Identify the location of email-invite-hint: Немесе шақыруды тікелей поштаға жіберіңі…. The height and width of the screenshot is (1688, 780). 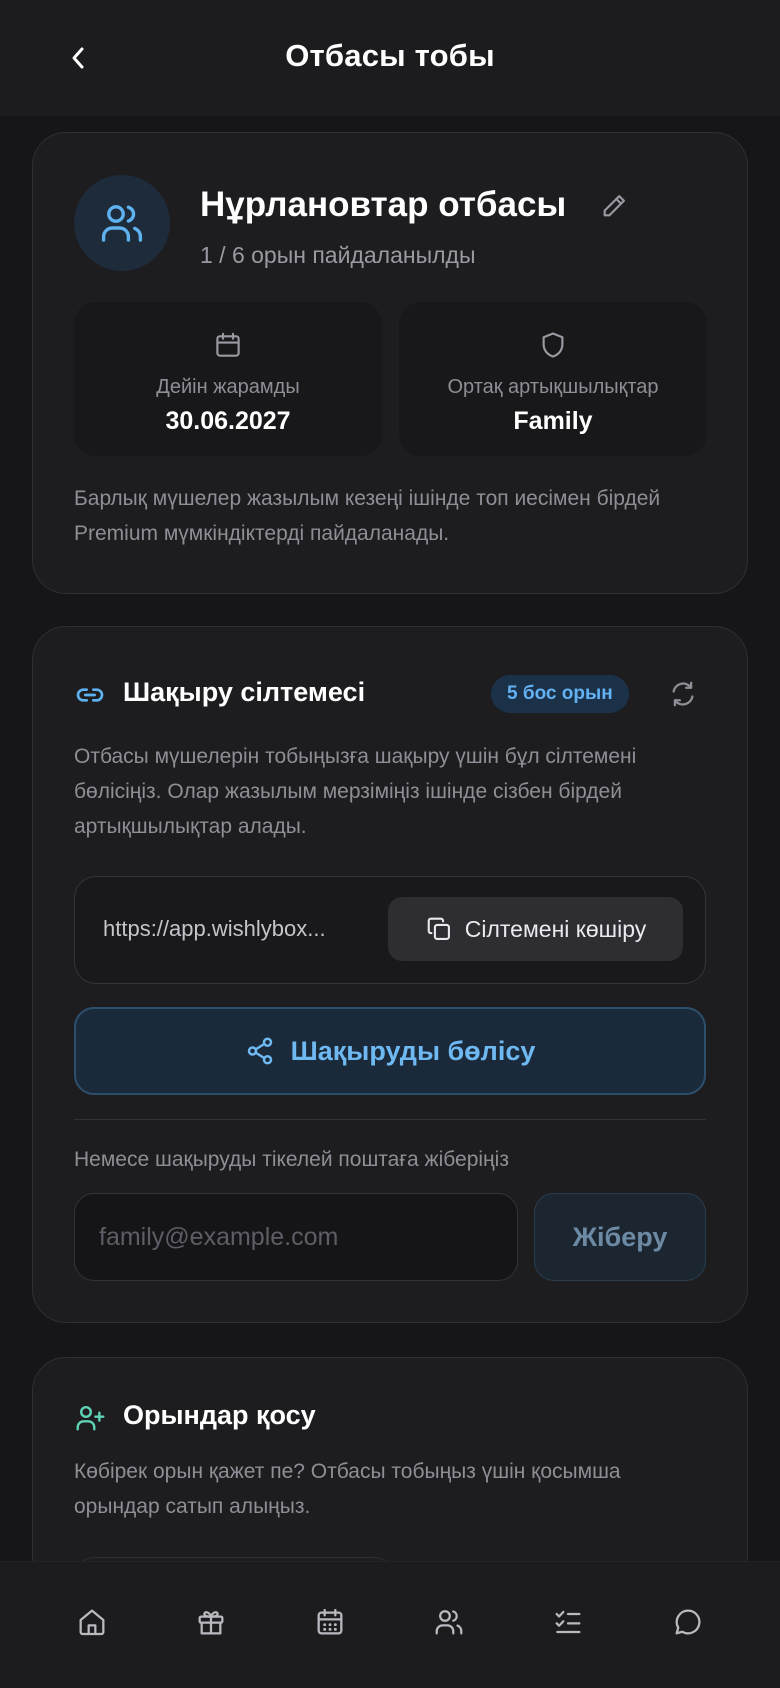
(291, 1159).